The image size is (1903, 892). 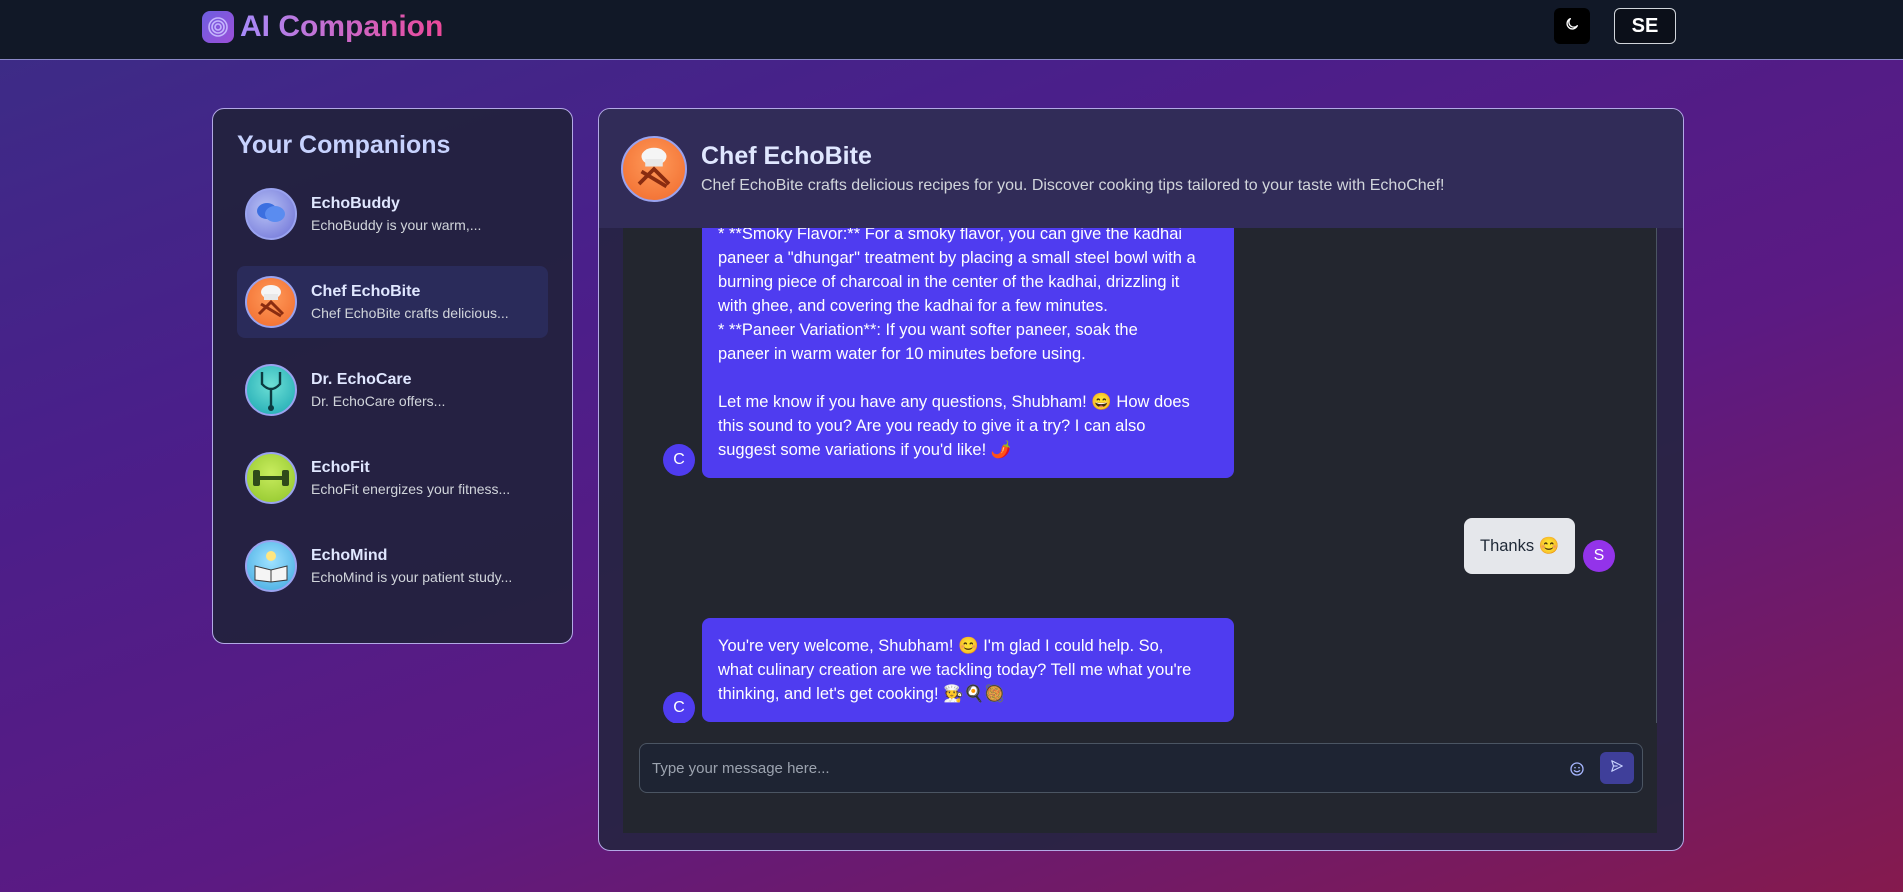 What do you see at coordinates (968, 378) in the screenshot?
I see `message-line` at bounding box center [968, 378].